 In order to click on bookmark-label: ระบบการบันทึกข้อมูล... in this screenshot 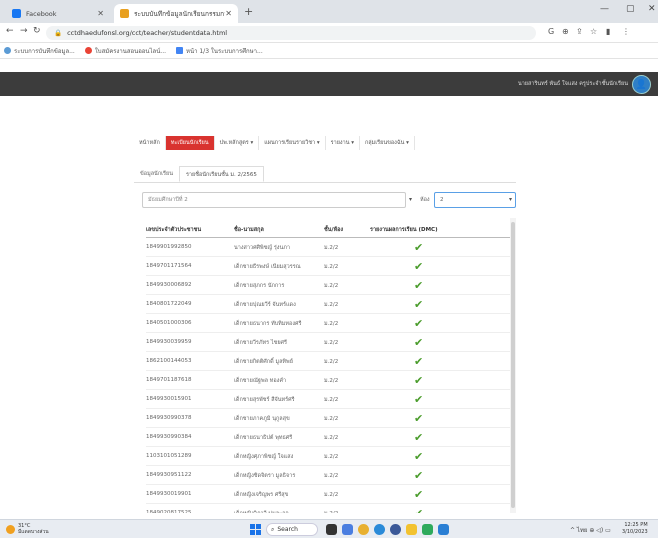, I will do `click(44, 51)`.